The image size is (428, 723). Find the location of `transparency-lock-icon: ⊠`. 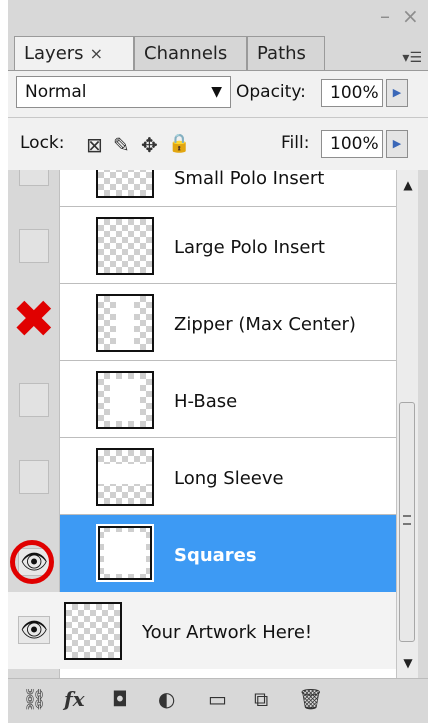

transparency-lock-icon: ⊠ is located at coordinates (94, 145).